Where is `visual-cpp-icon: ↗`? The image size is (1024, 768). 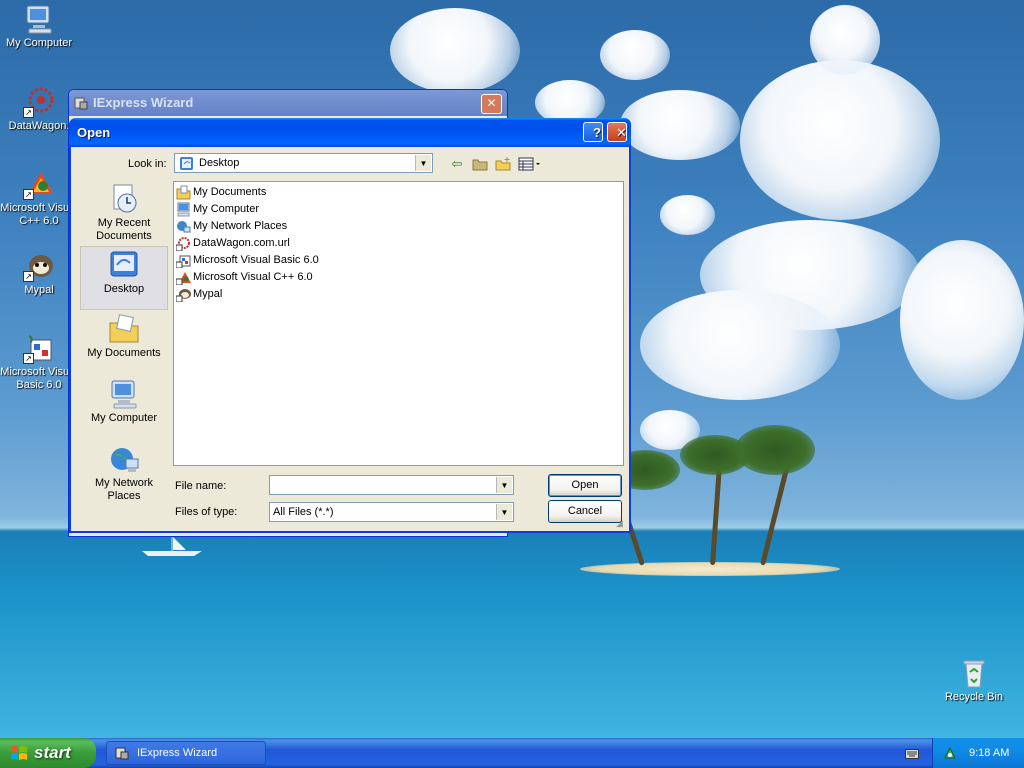
visual-cpp-icon: ↗ is located at coordinates (39, 184).